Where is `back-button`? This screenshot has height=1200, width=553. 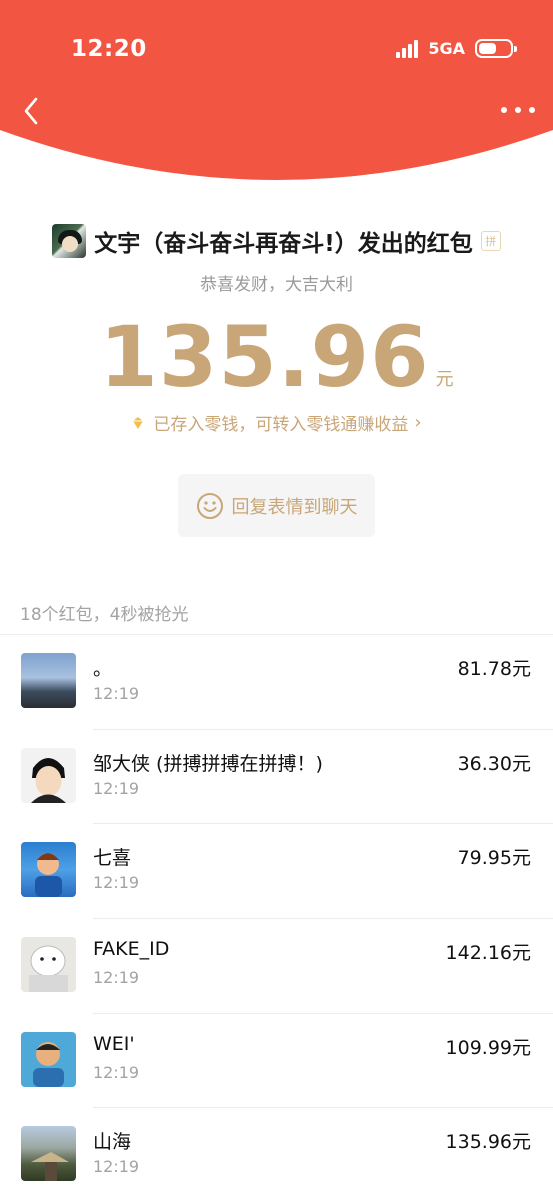
back-button is located at coordinates (32, 111).